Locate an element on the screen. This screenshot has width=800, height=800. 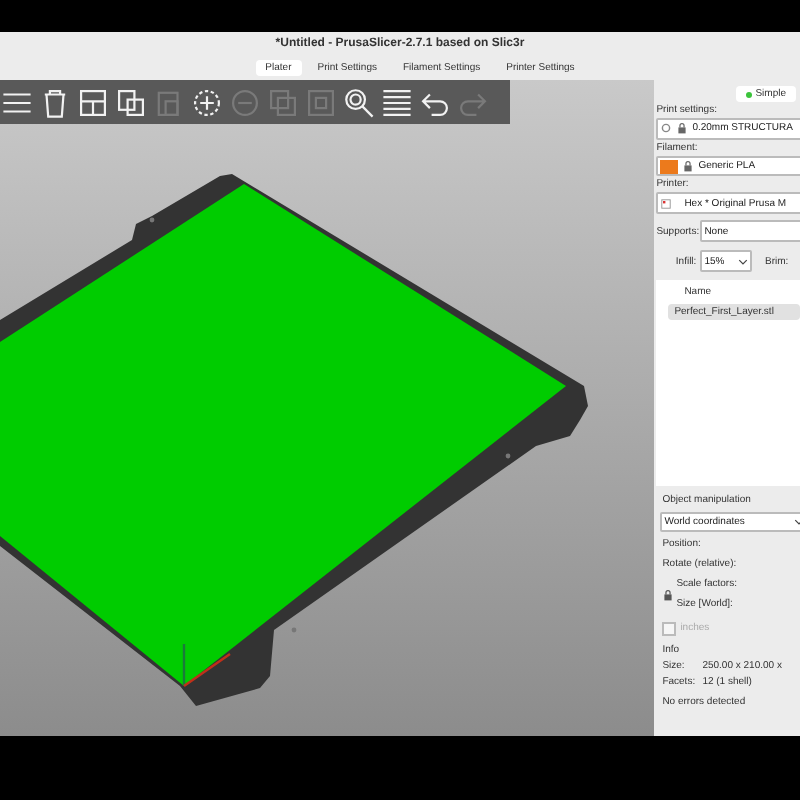
chevron-icon is located at coordinates (743, 261).